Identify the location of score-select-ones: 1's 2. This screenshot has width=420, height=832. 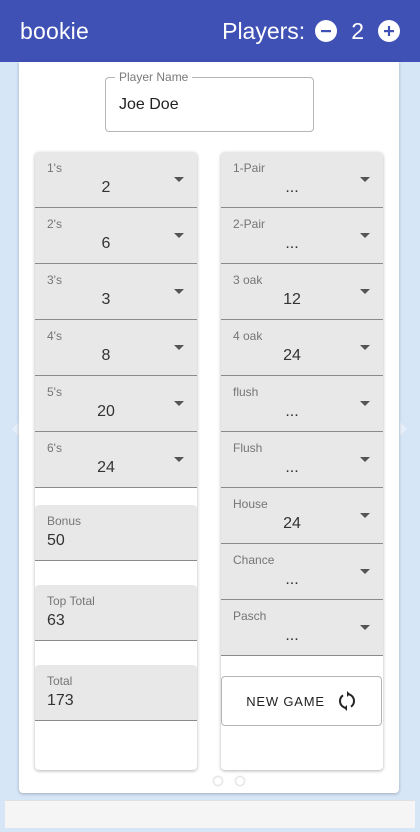
(116, 180).